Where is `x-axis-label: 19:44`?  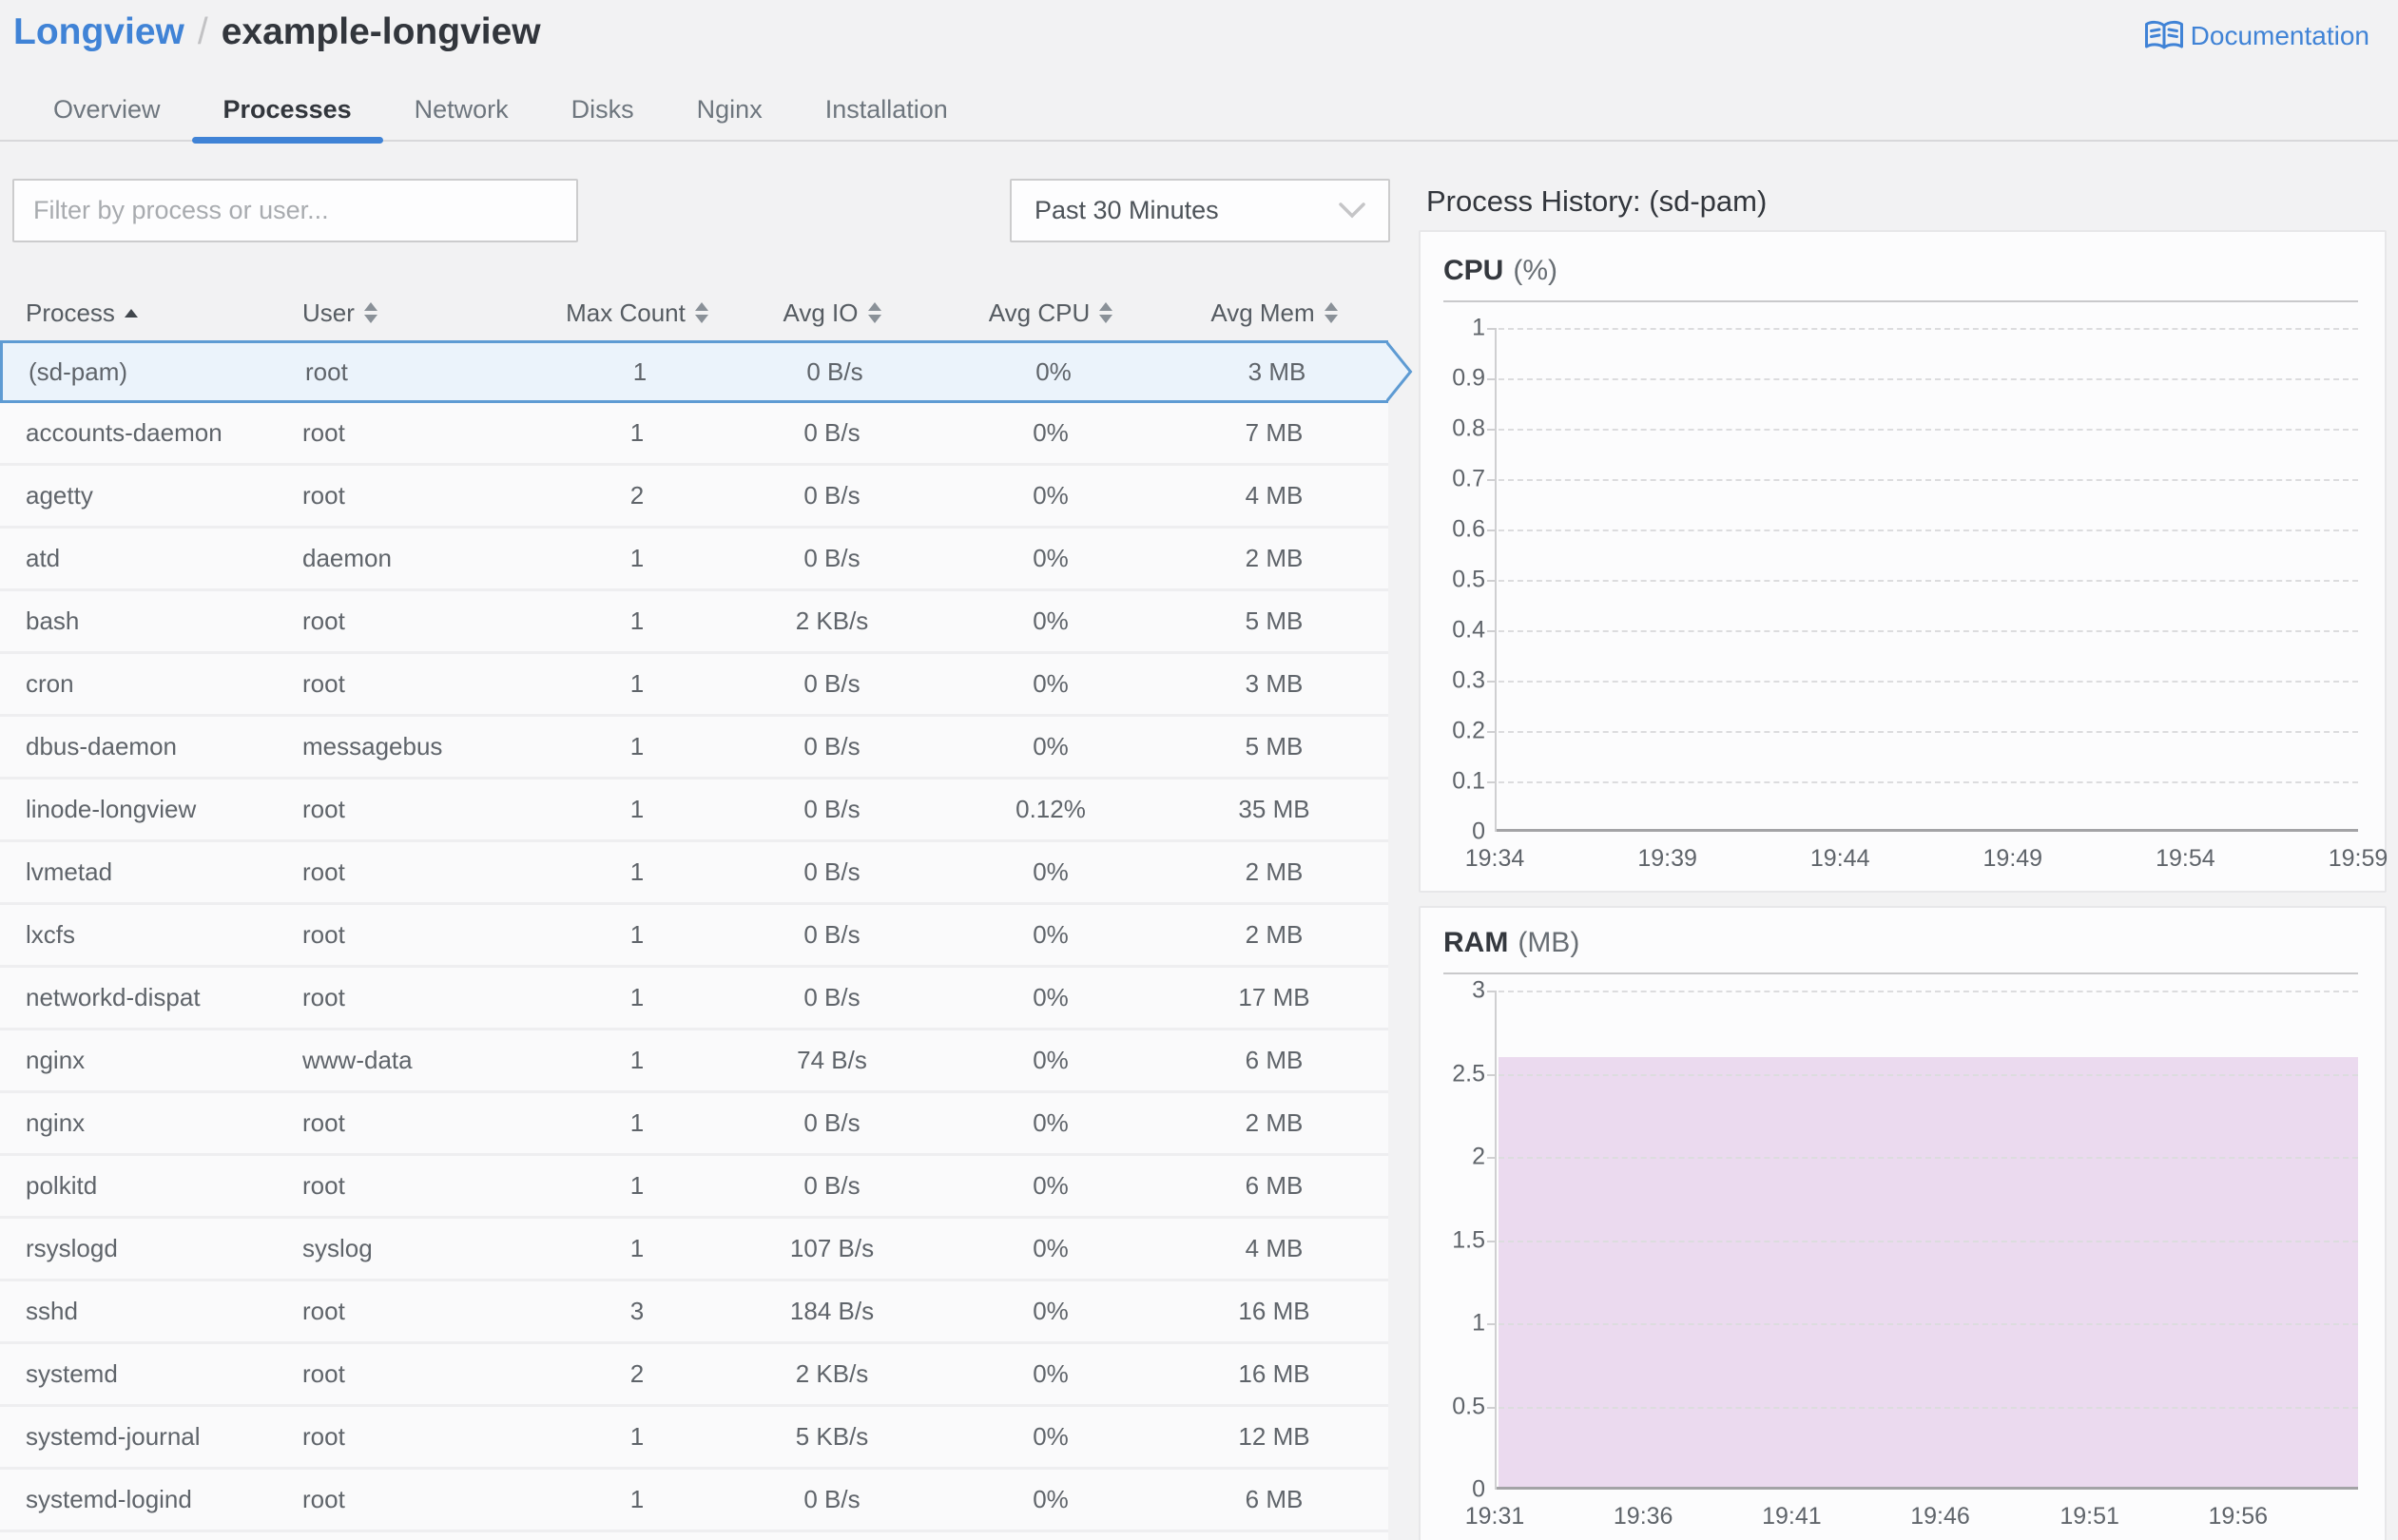
x-axis-label: 19:44 is located at coordinates (1839, 858).